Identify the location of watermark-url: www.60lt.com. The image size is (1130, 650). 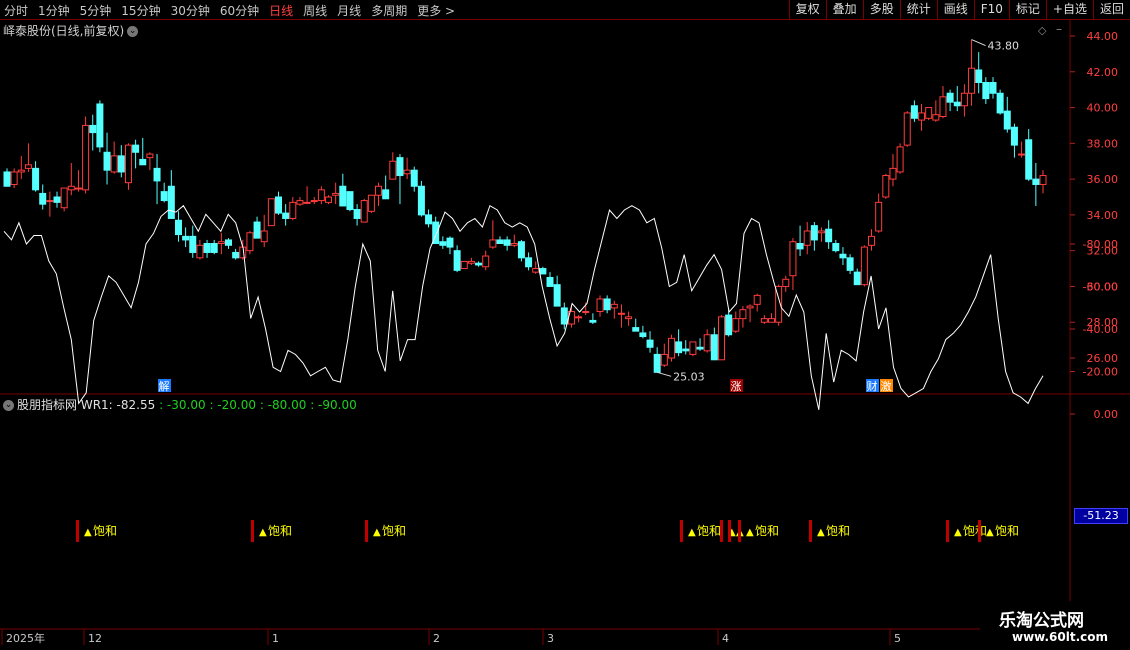
(1060, 637).